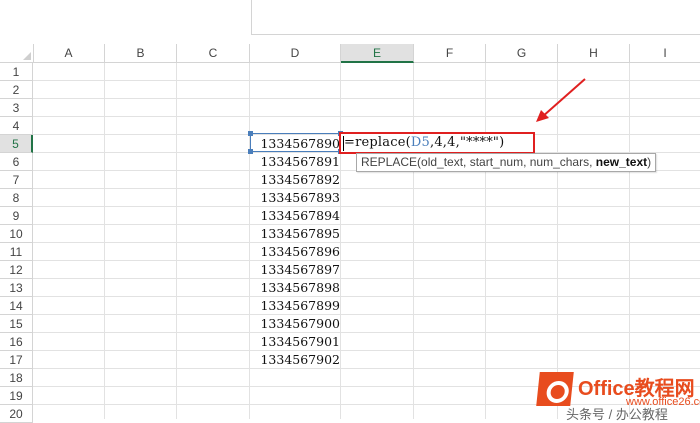  Describe the element at coordinates (16, 144) in the screenshot. I see `row-header-5: 5` at that location.